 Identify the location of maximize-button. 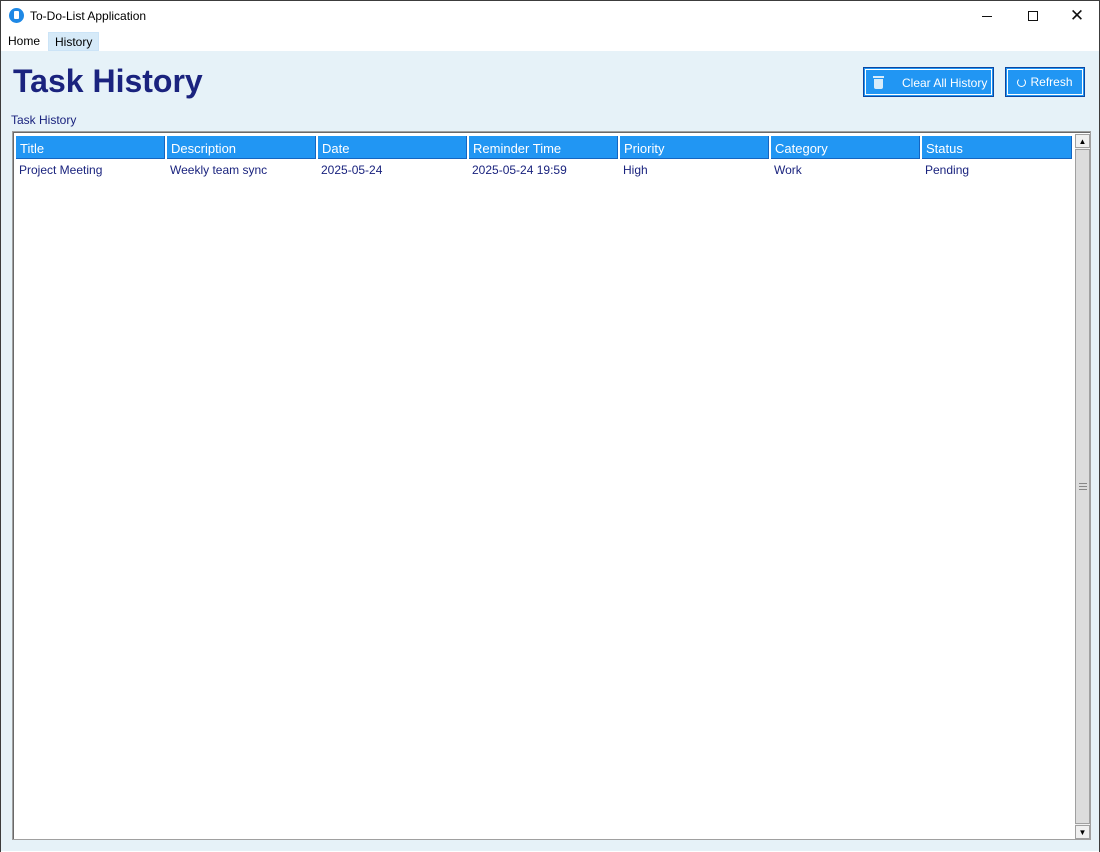
(1033, 16).